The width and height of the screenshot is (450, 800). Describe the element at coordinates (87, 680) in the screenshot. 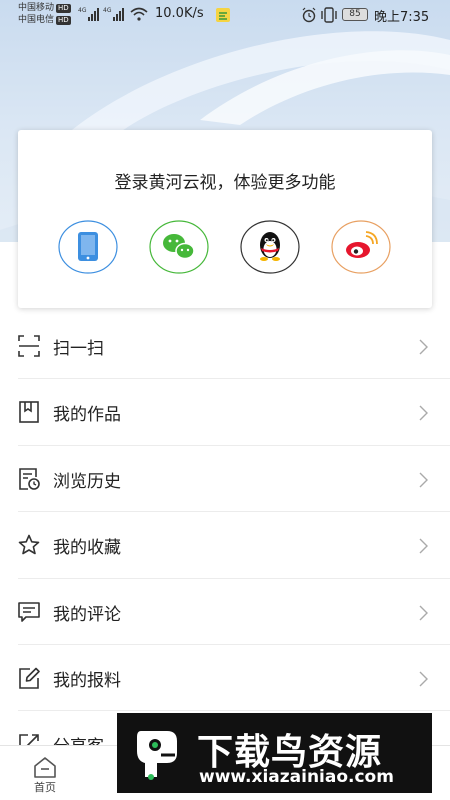

I see `menu-item-label: 我的报料` at that location.